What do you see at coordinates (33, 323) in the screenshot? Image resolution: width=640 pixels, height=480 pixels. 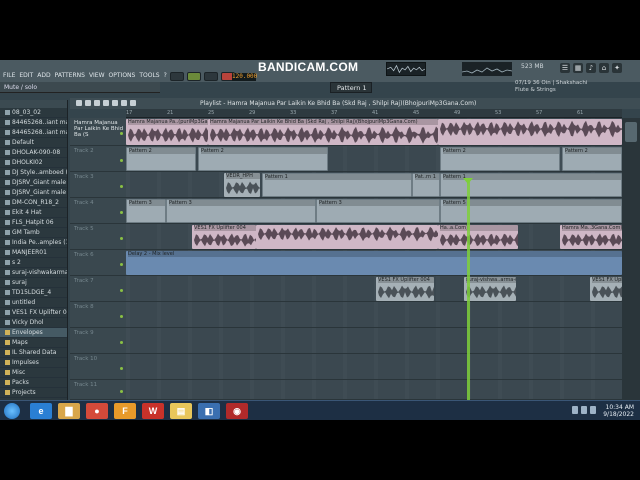 I see `browser-file: Vicky Dhol` at bounding box center [33, 323].